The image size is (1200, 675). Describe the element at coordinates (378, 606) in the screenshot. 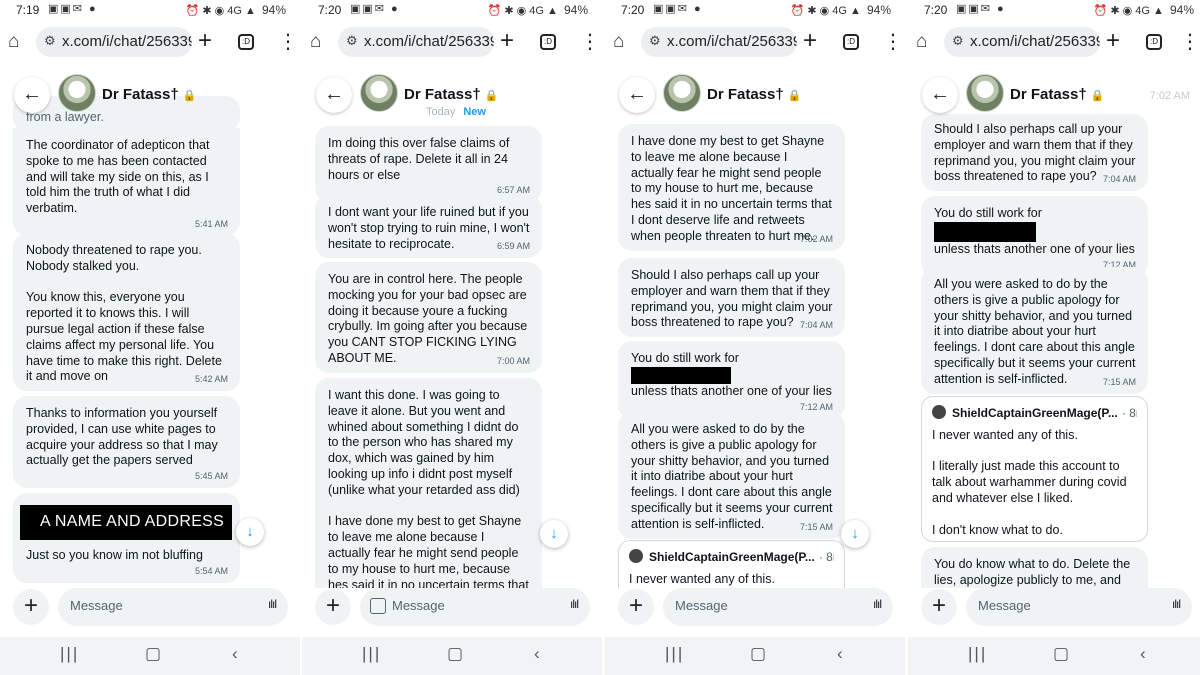

I see `gif-icon` at that location.